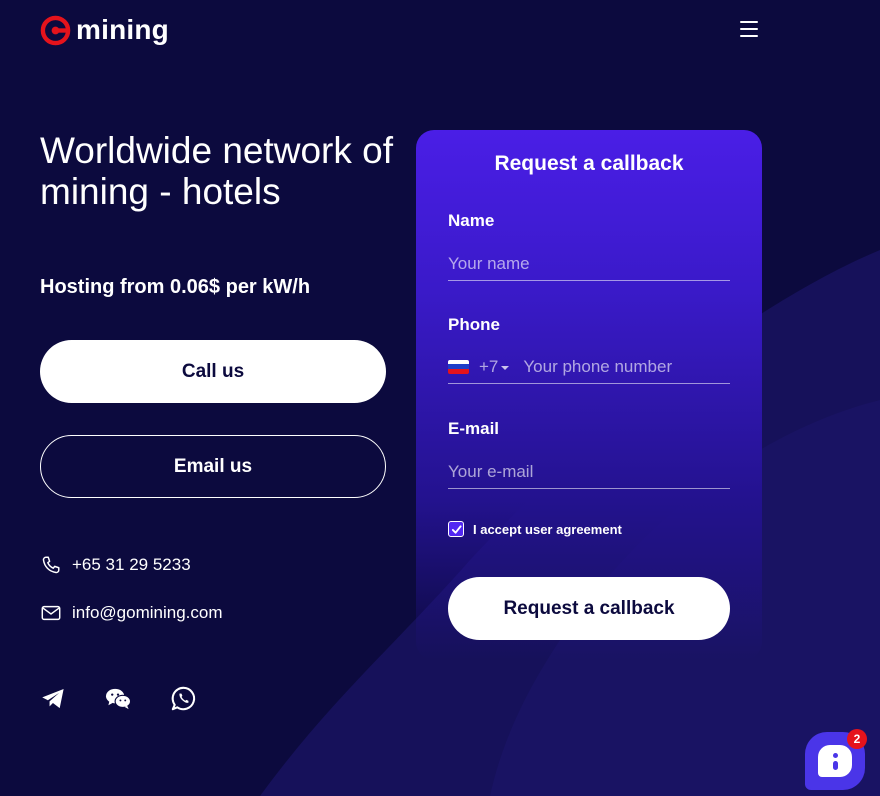 The image size is (880, 796). What do you see at coordinates (589, 163) in the screenshot?
I see `form-title: Request a callback` at bounding box center [589, 163].